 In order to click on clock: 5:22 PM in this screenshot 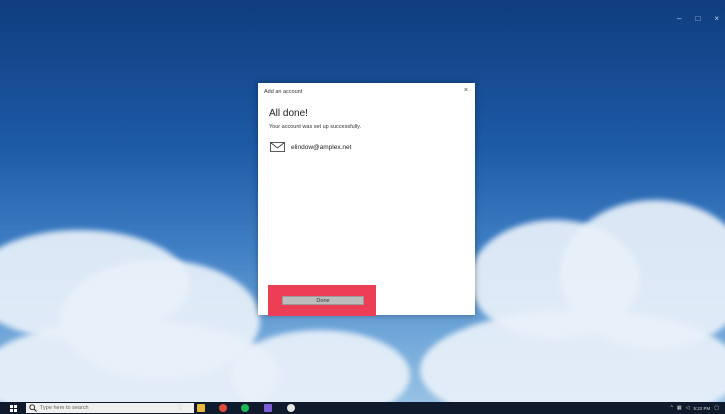, I will do `click(702, 408)`.